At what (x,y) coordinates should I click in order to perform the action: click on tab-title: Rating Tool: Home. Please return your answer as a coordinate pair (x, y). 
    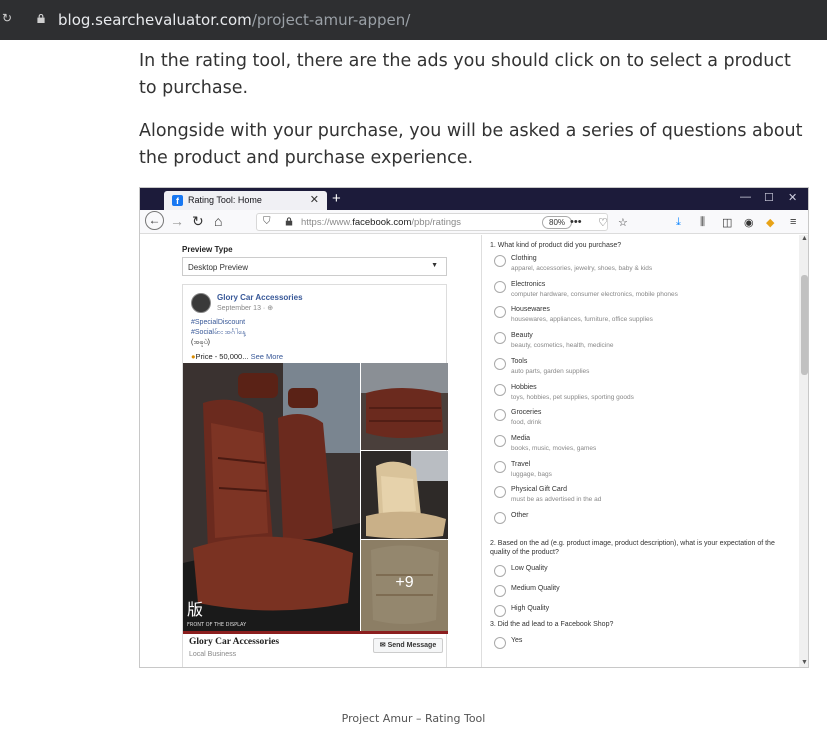
    Looking at the image, I should click on (225, 200).